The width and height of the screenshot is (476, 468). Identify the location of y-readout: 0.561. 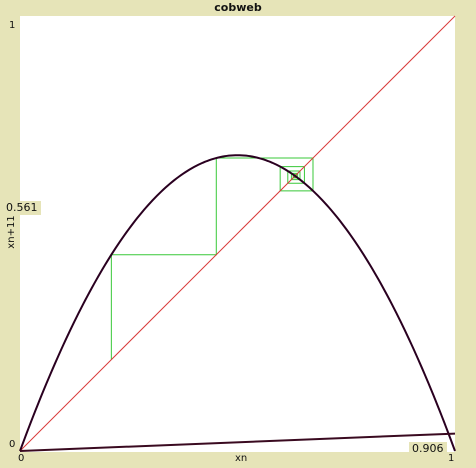
(22, 208).